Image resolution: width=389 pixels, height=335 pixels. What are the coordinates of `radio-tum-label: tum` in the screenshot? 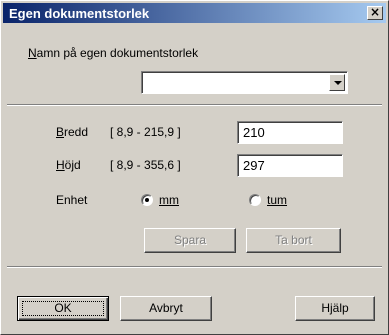 It's located at (277, 200).